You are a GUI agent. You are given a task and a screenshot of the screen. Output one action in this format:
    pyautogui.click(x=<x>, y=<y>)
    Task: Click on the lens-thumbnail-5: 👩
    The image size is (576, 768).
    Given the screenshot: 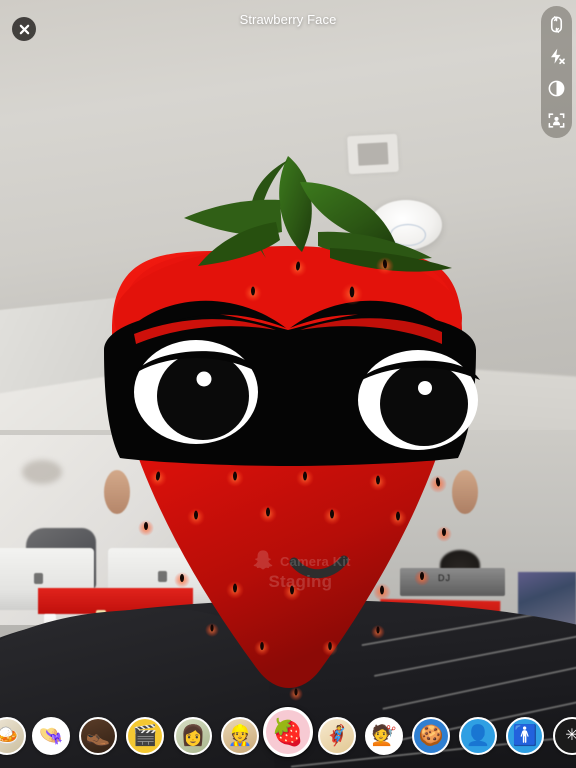 What is the action you would take?
    pyautogui.click(x=193, y=736)
    